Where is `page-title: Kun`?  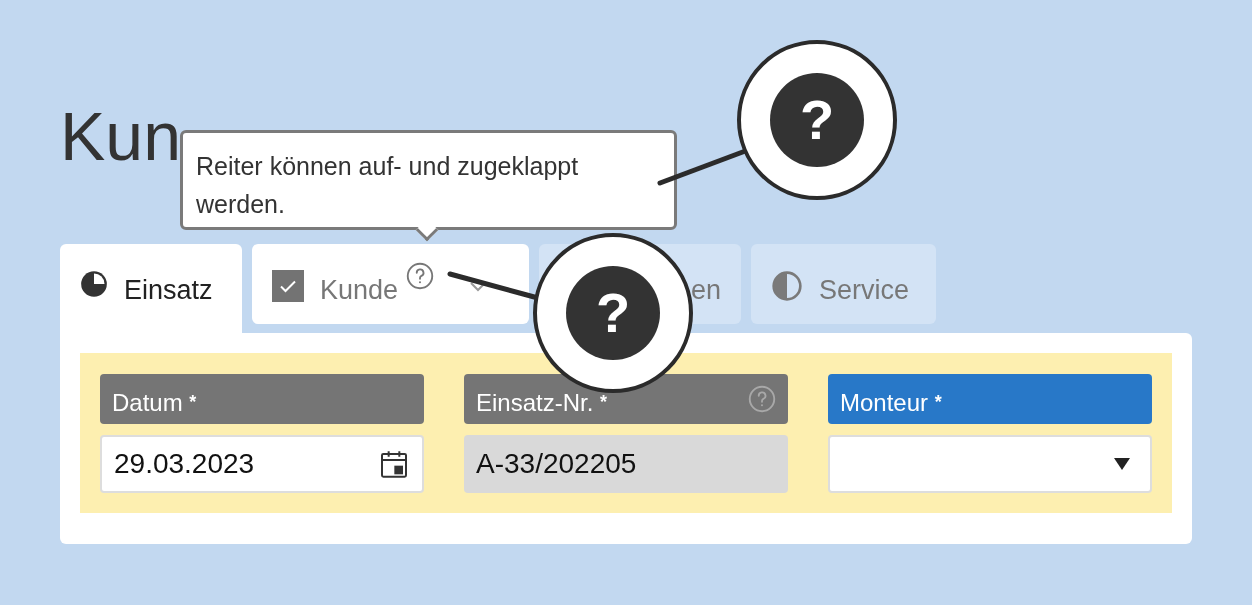 page-title: Kun is located at coordinates (120, 136).